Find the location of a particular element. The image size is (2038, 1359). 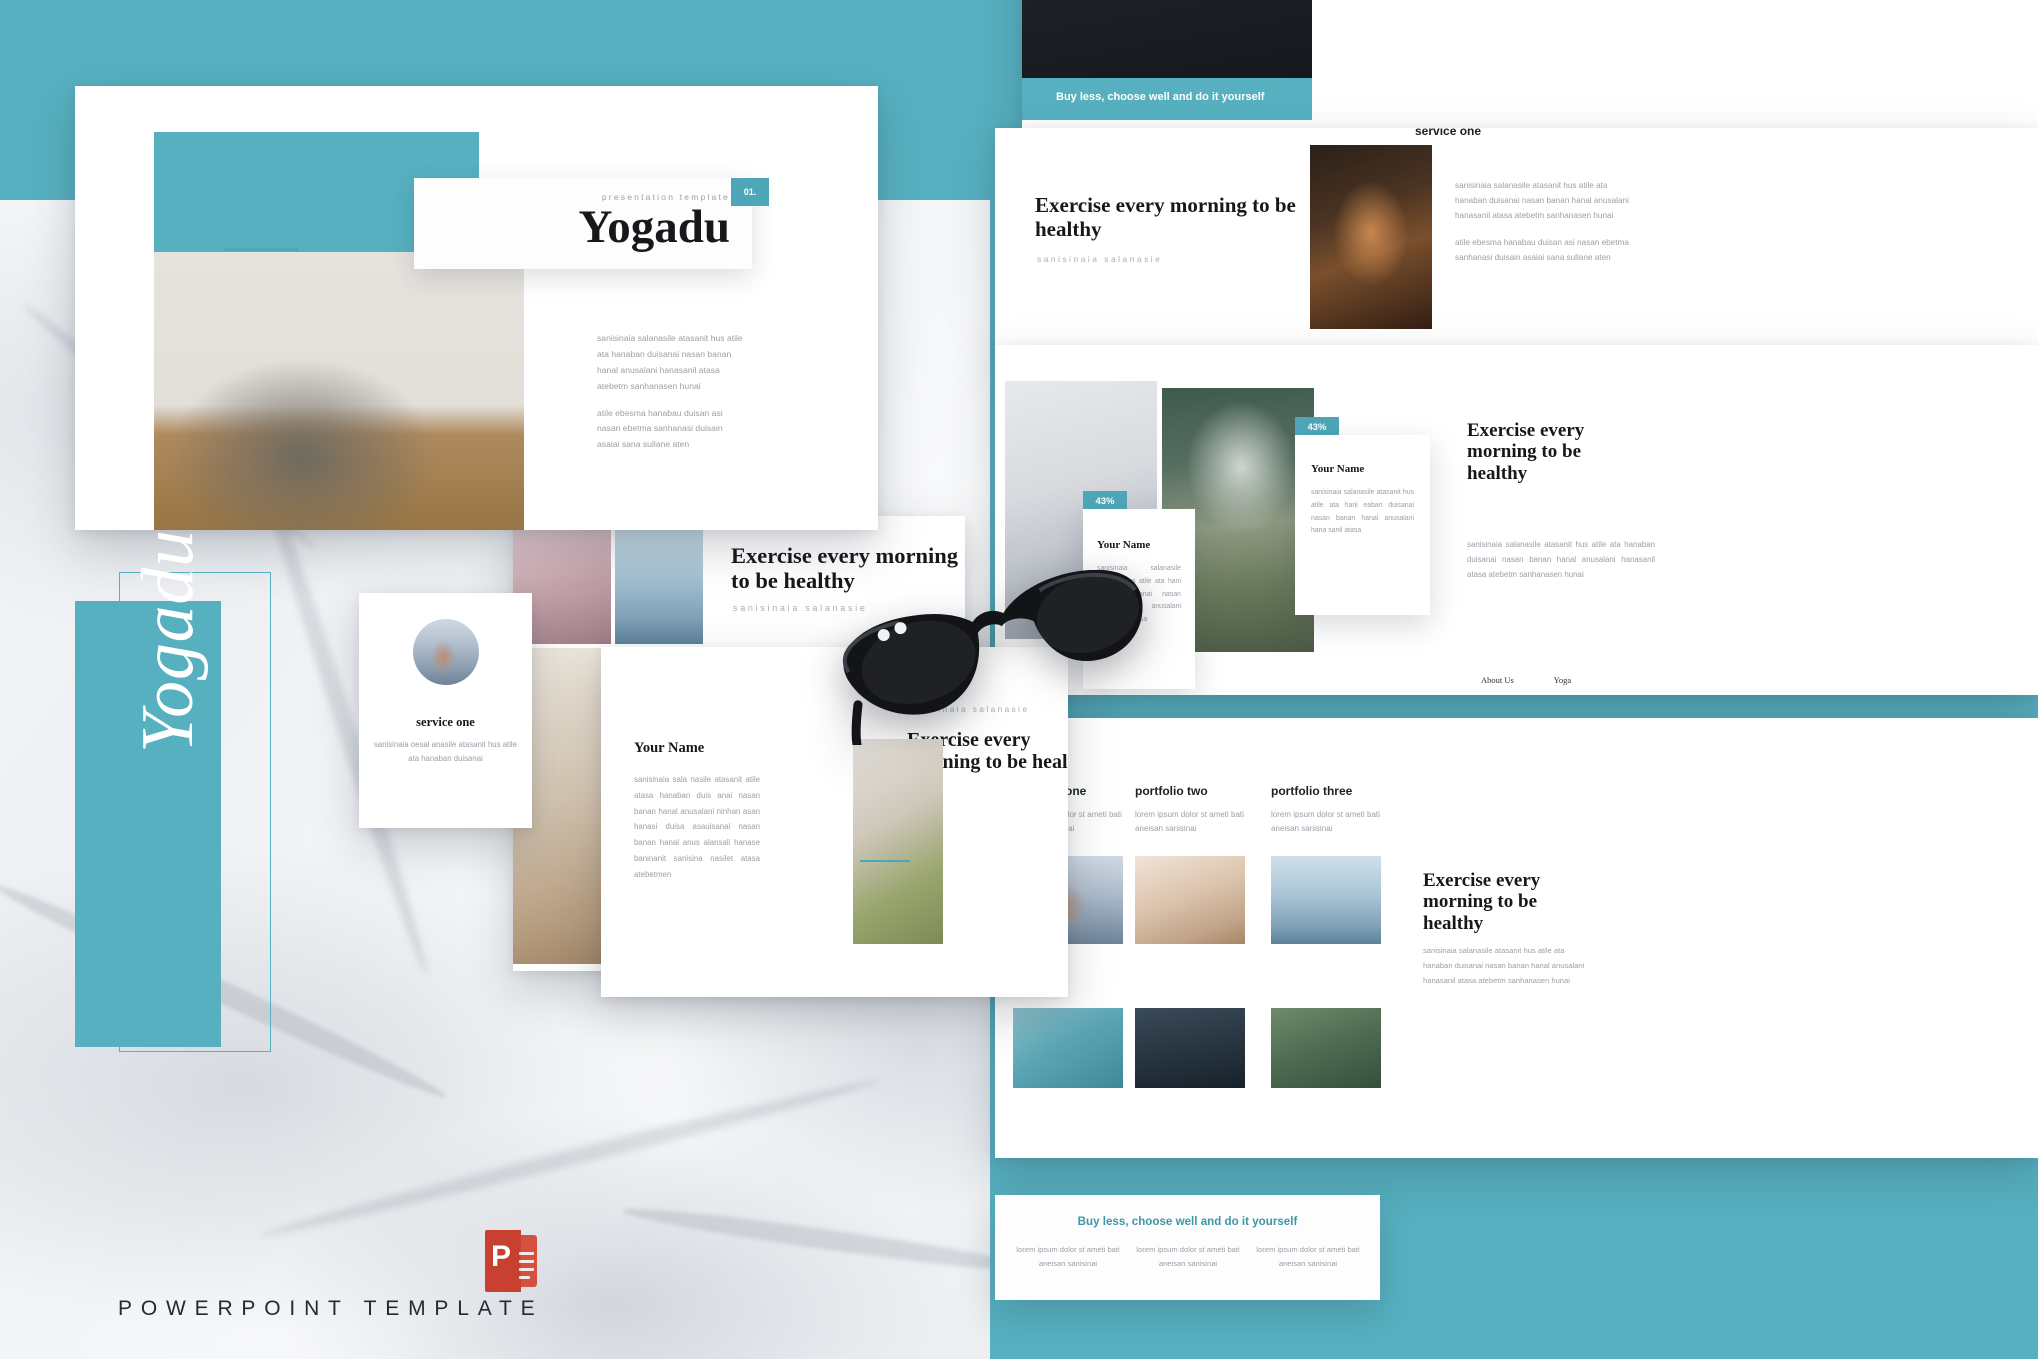

powerpoint-icon: P is located at coordinates (511, 1261).